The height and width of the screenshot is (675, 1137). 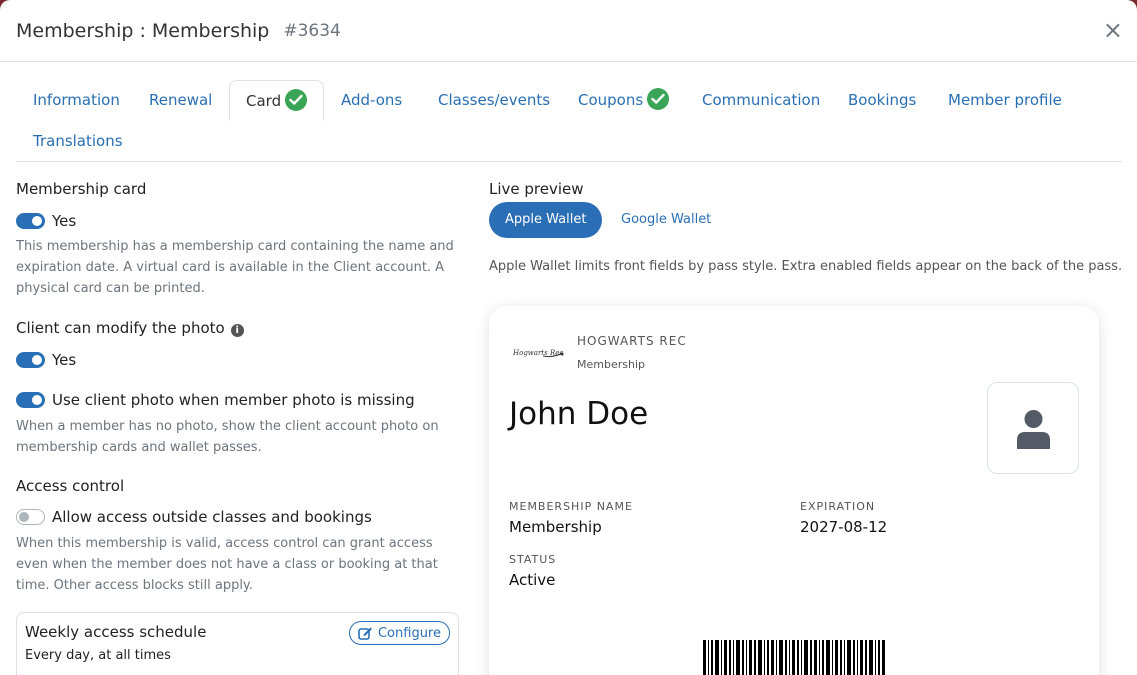 I want to click on tab-bookings: Bookings, so click(x=882, y=100).